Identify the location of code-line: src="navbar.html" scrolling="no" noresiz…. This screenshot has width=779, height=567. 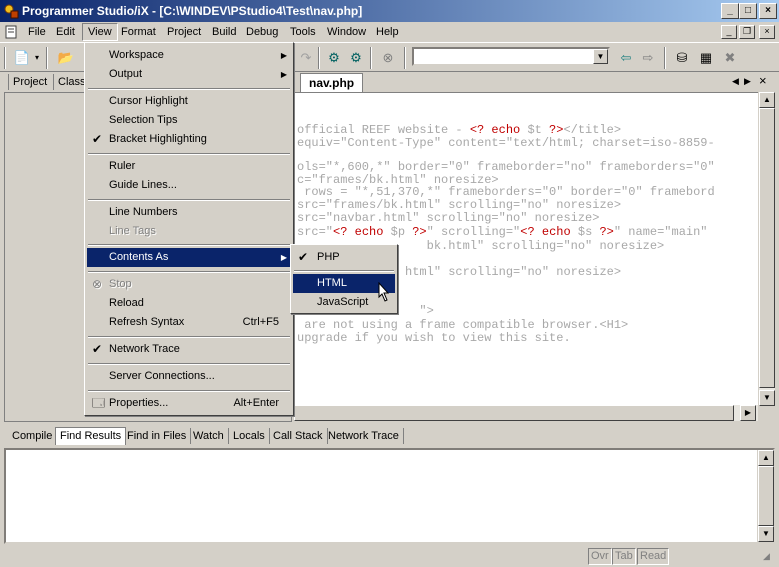
(448, 218).